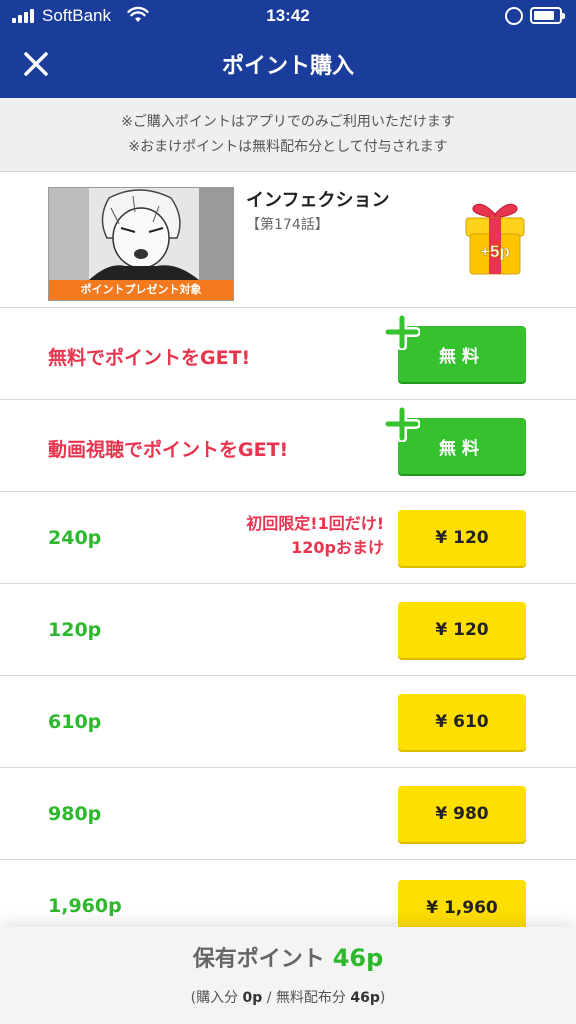 The height and width of the screenshot is (1024, 576). What do you see at coordinates (288, 354) in the screenshot?
I see `free-points-row: 無料でポイントをGET! 無料` at bounding box center [288, 354].